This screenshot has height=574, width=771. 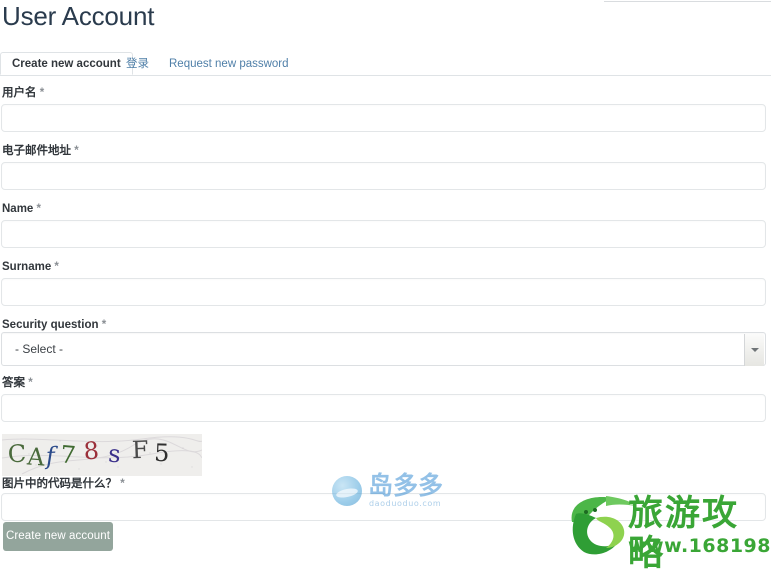 What do you see at coordinates (383, 118) in the screenshot?
I see `username-input` at bounding box center [383, 118].